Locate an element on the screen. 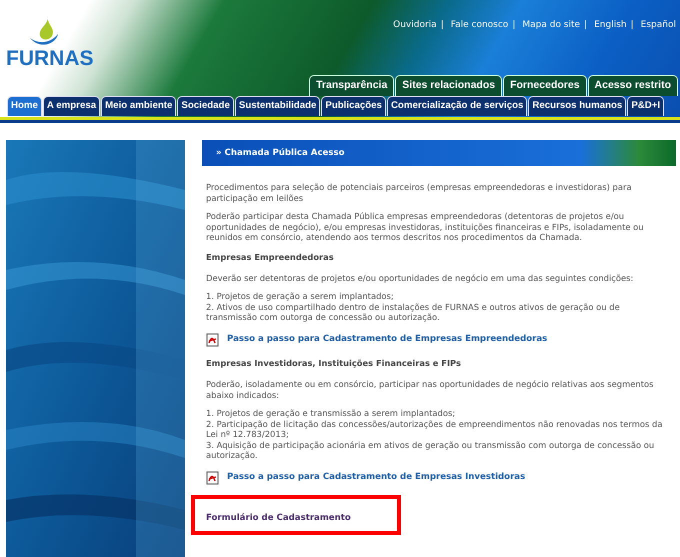  top-link: Mapa do site is located at coordinates (551, 25).